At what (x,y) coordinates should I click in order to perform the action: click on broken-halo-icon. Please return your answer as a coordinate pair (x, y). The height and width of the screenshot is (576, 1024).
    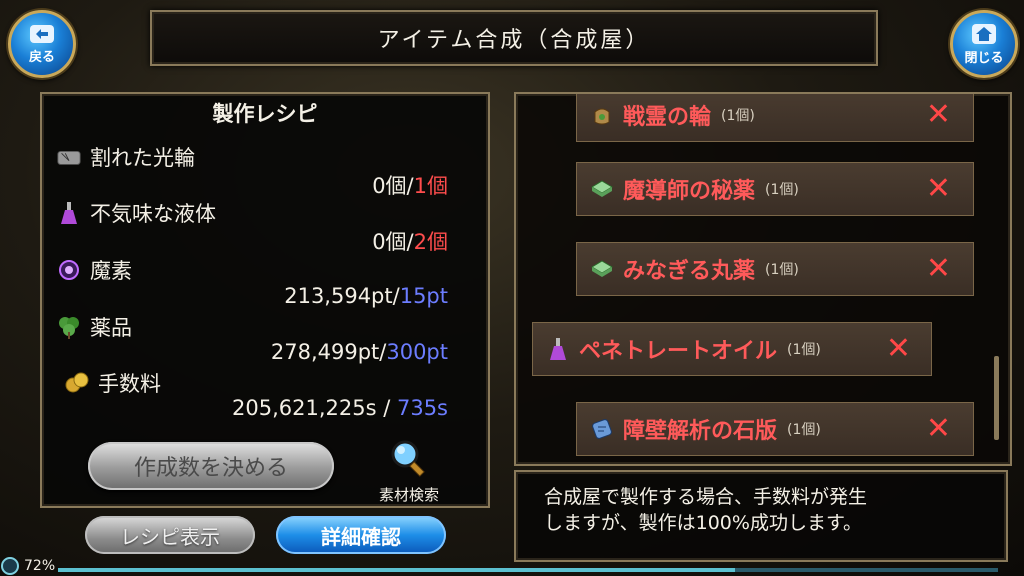
    Looking at the image, I should click on (69, 157).